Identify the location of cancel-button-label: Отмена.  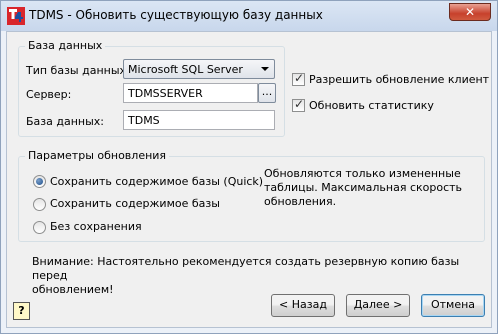
(453, 304).